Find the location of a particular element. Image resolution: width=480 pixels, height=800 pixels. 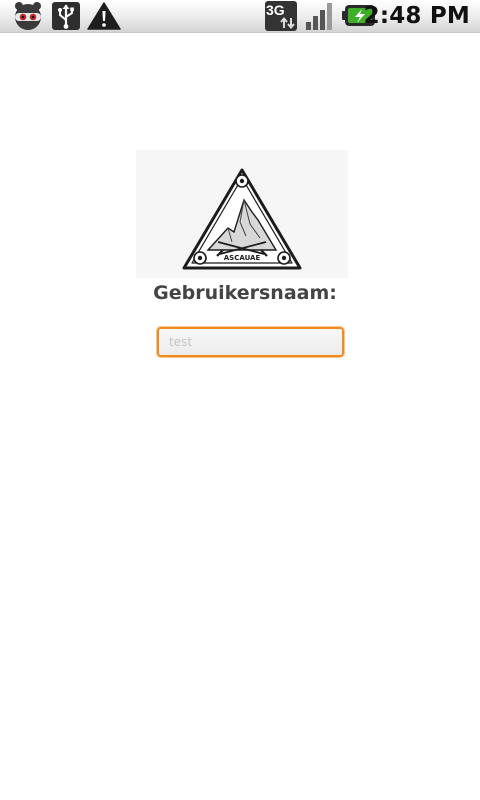

3g-data-icon: 3G is located at coordinates (281, 16).